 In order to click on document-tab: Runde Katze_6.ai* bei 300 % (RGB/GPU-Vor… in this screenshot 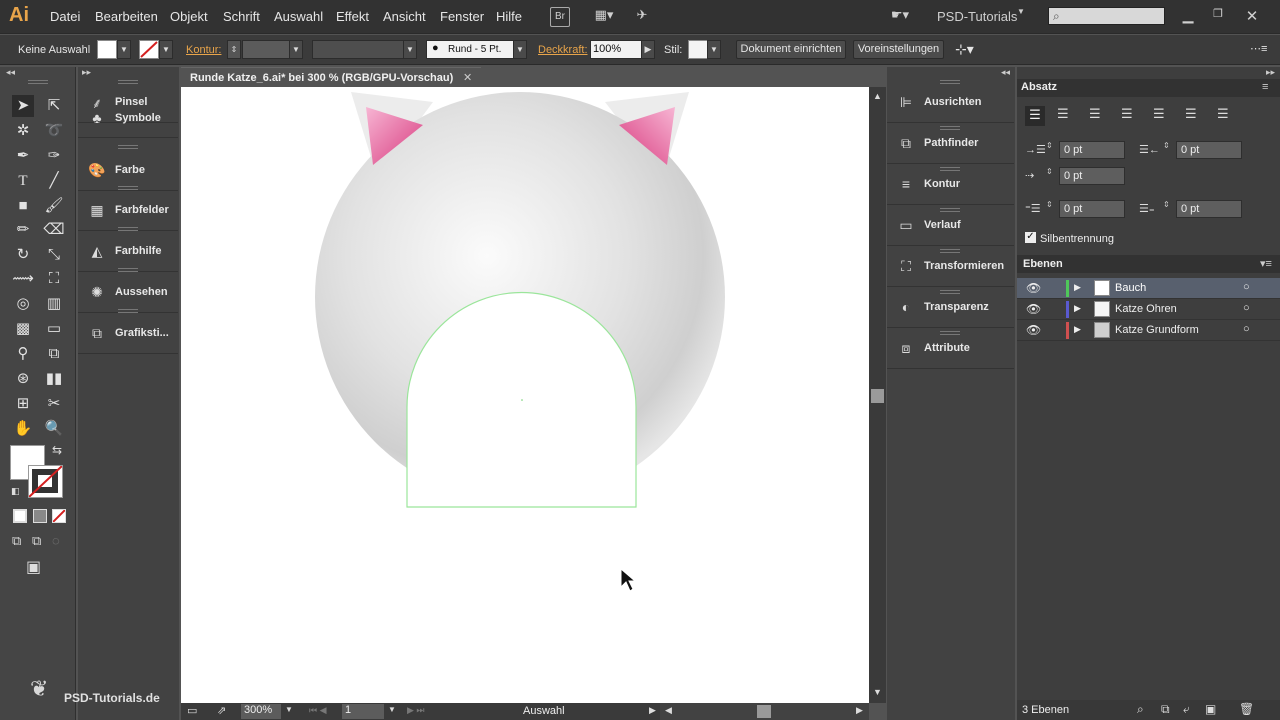, I will do `click(331, 77)`.